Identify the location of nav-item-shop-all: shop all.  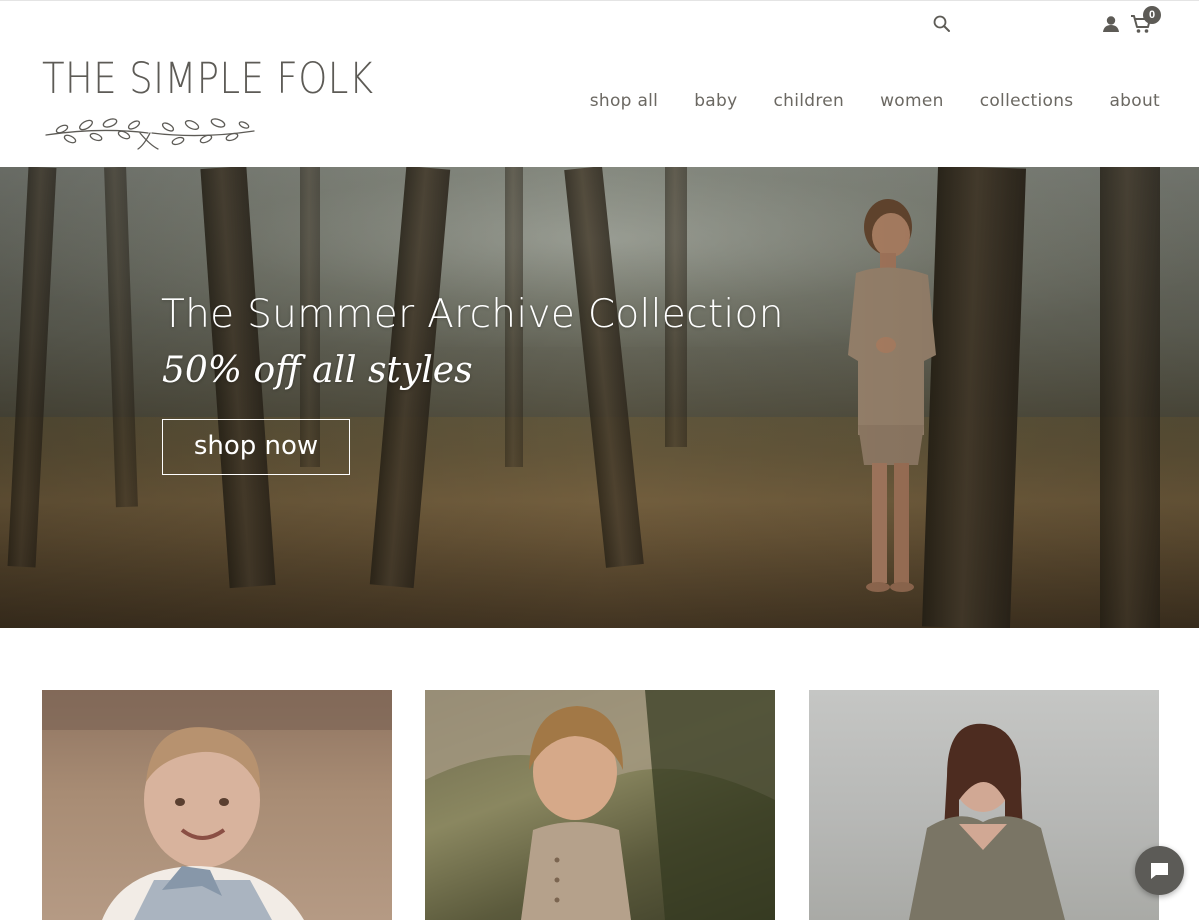
(624, 101).